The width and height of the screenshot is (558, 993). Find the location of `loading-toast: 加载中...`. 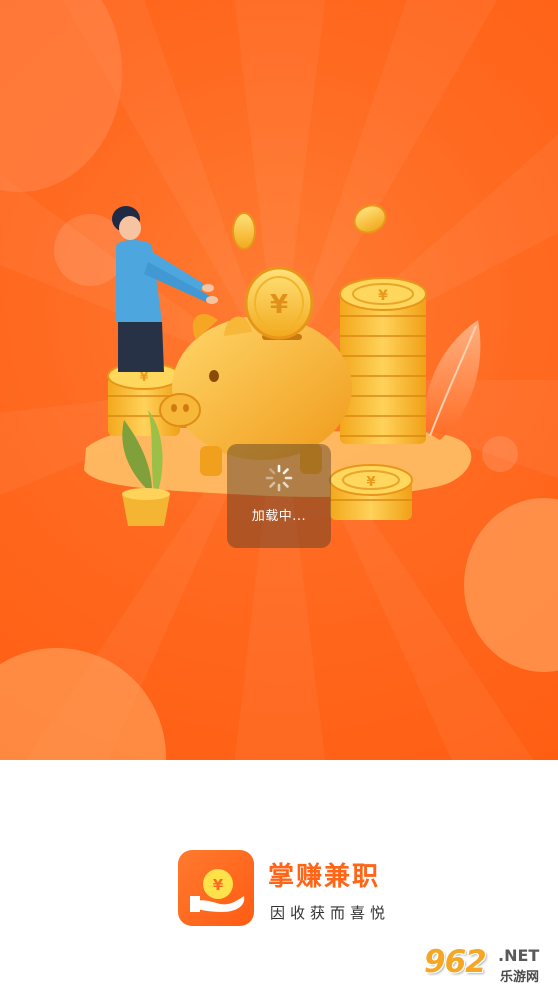

loading-toast: 加载中... is located at coordinates (279, 496).